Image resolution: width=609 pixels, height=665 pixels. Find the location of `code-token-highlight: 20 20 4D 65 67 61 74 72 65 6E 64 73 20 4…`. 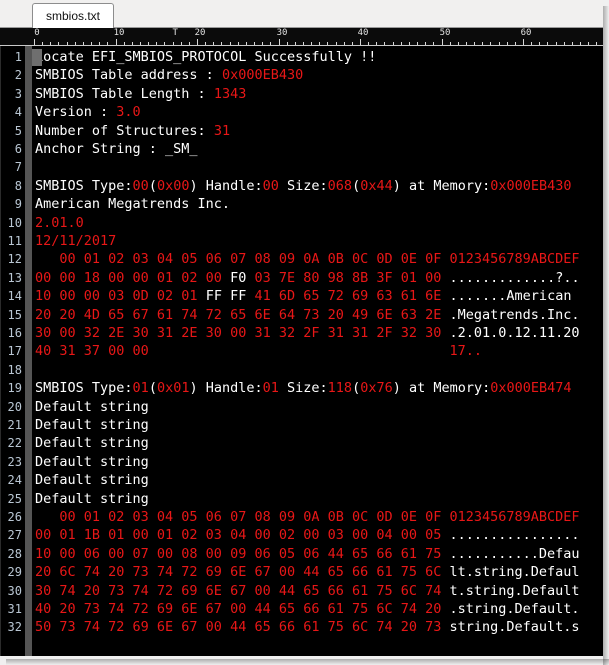

code-token-highlight: 20 20 4D 65 67 61 74 72 65 6E 64 73 20 4… is located at coordinates (242, 314).